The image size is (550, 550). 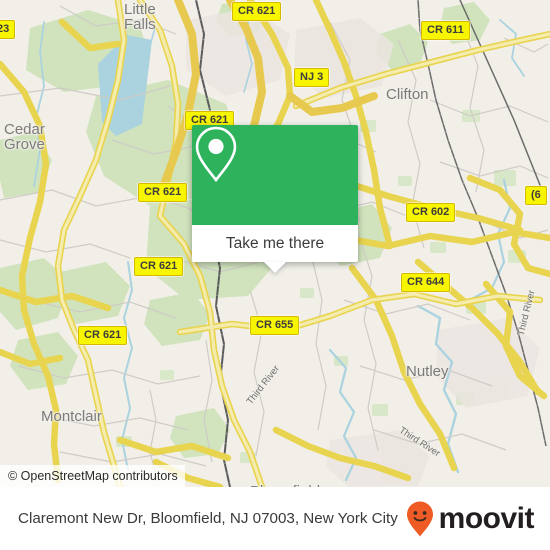 I want to click on route-shield: NJ 3, so click(x=312, y=77).